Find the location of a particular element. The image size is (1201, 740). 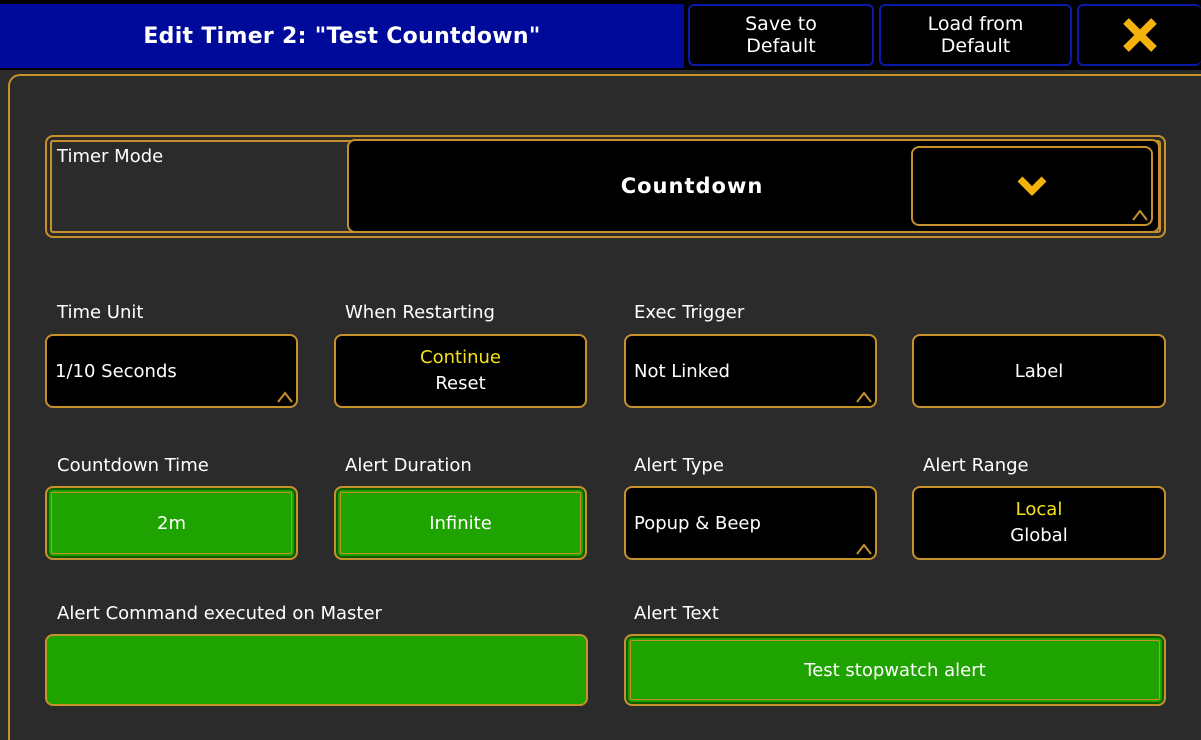

save-to-default-button: Save to Default is located at coordinates (781, 35).